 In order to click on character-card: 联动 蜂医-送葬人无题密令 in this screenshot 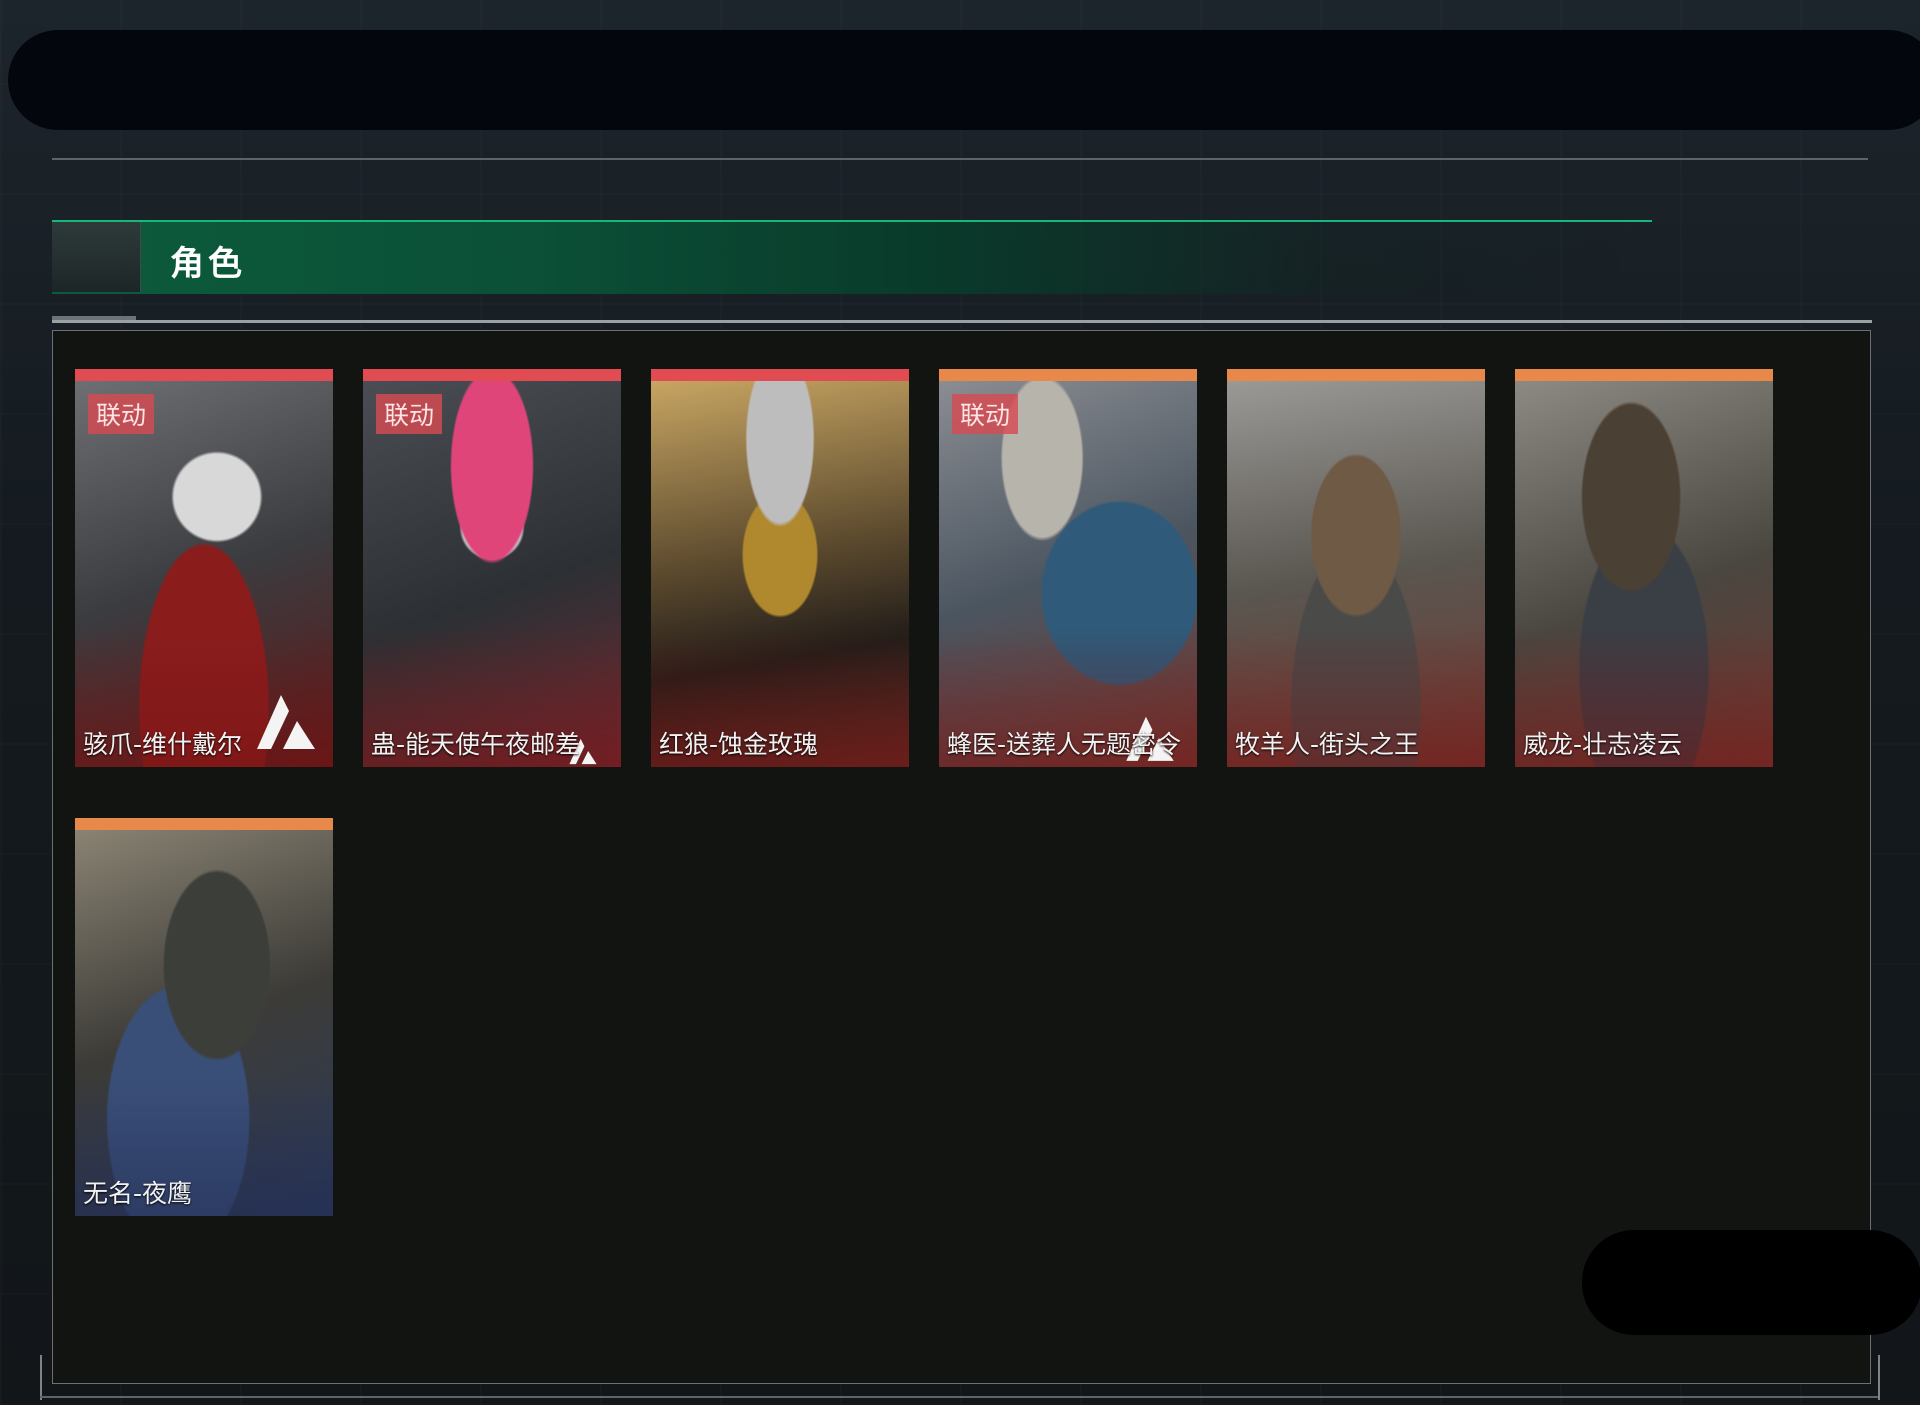, I will do `click(1068, 568)`.